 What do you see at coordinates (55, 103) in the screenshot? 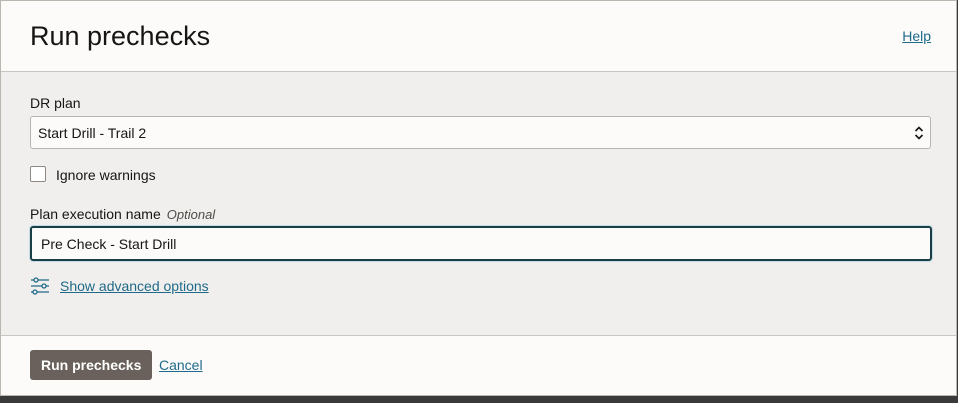
I see `dr-plan-label: DR plan` at bounding box center [55, 103].